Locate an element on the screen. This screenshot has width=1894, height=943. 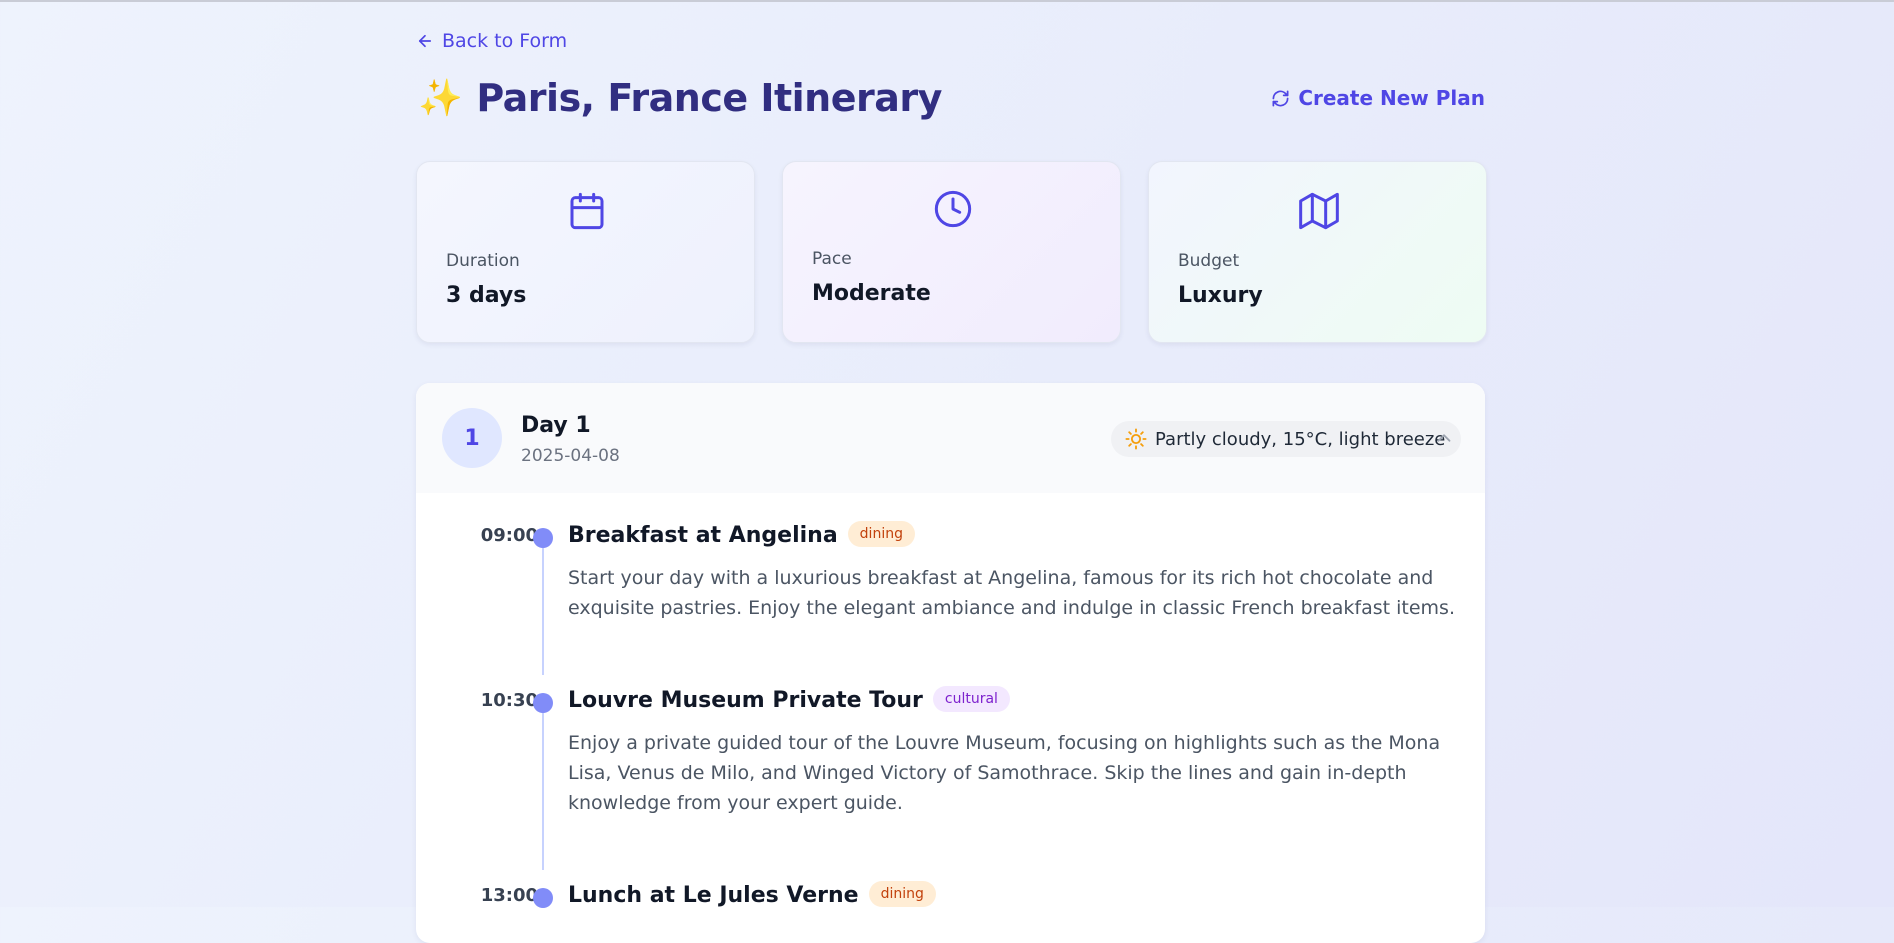
budget-value: Luxury is located at coordinates (1220, 295).